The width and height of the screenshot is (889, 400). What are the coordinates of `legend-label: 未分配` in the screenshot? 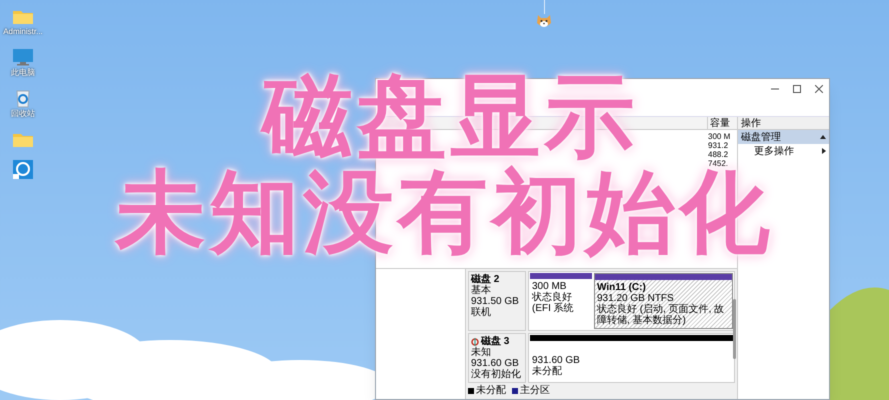 It's located at (491, 390).